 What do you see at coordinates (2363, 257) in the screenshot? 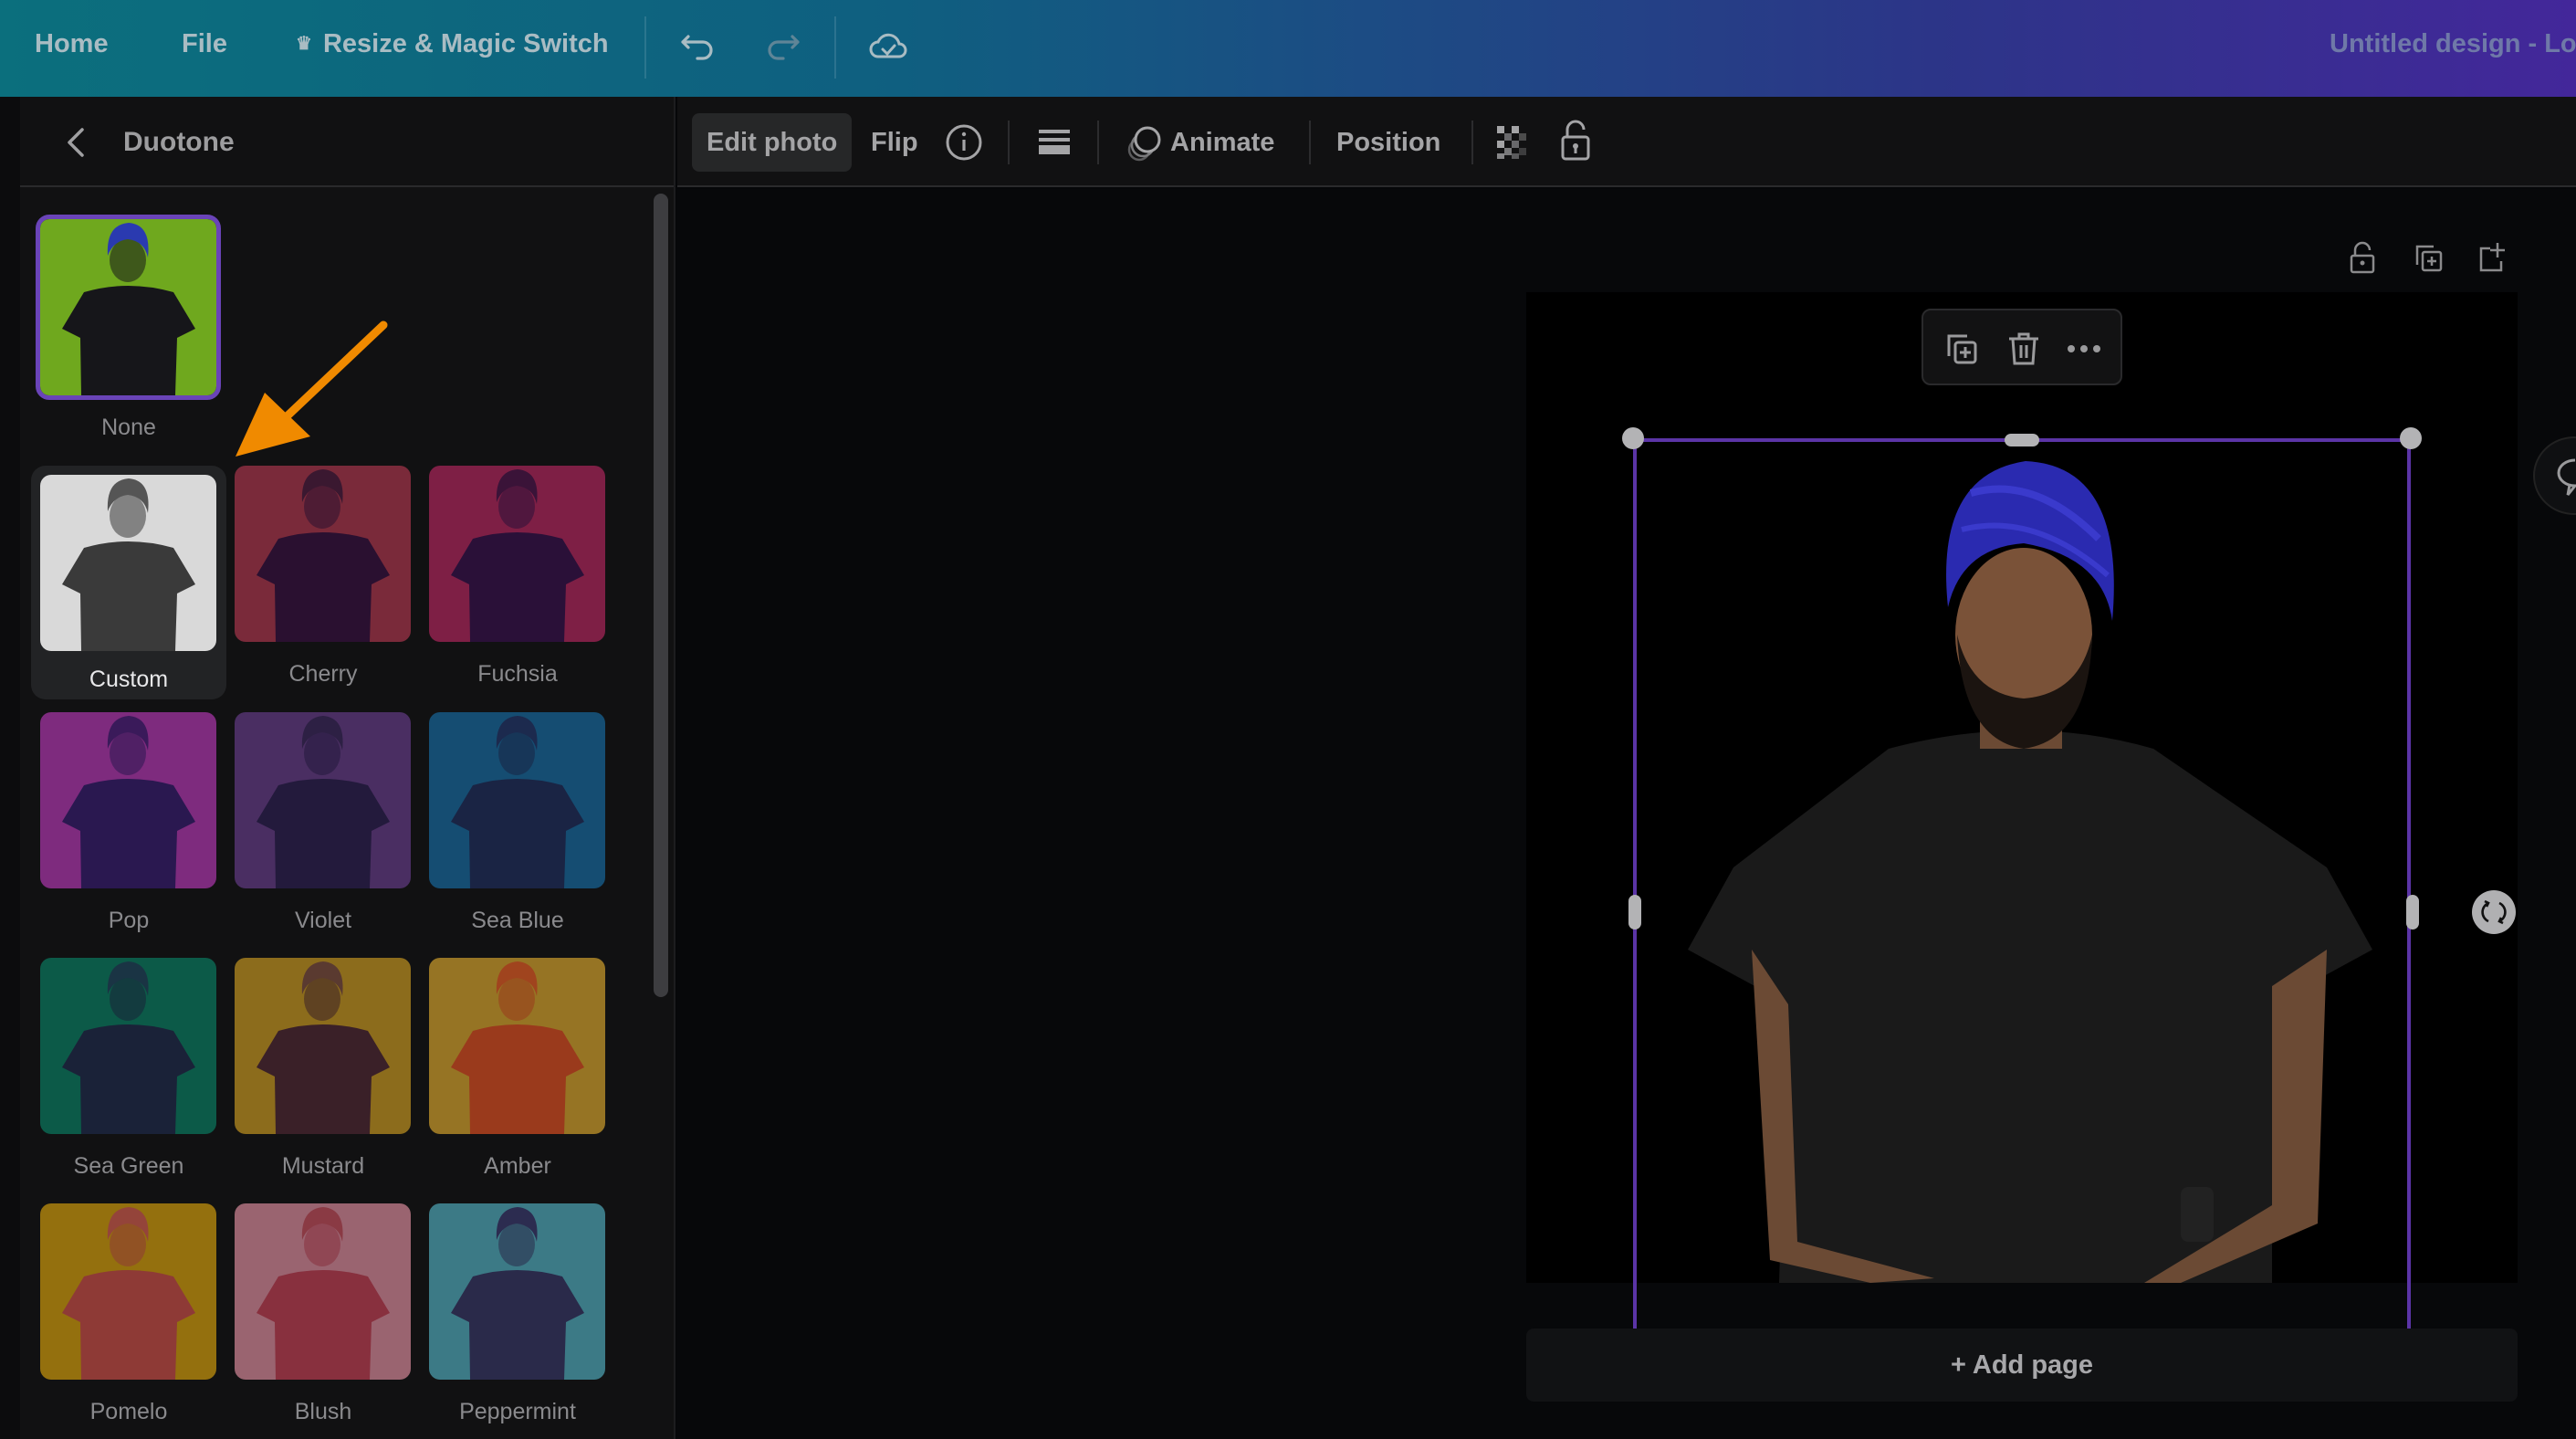
I see `page-lock-icon` at bounding box center [2363, 257].